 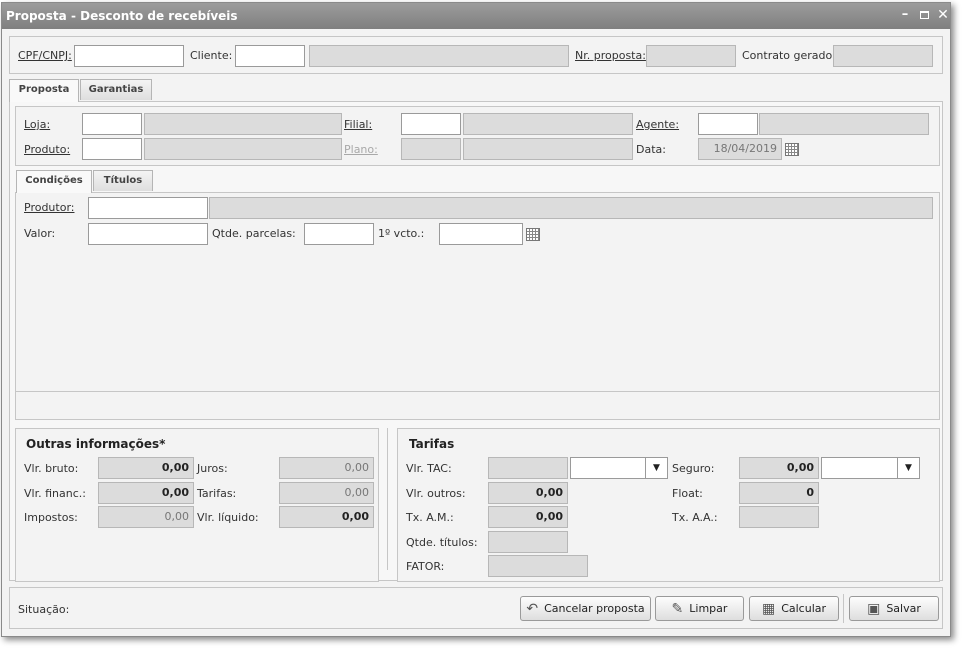 What do you see at coordinates (270, 56) in the screenshot?
I see `cliente-code-input` at bounding box center [270, 56].